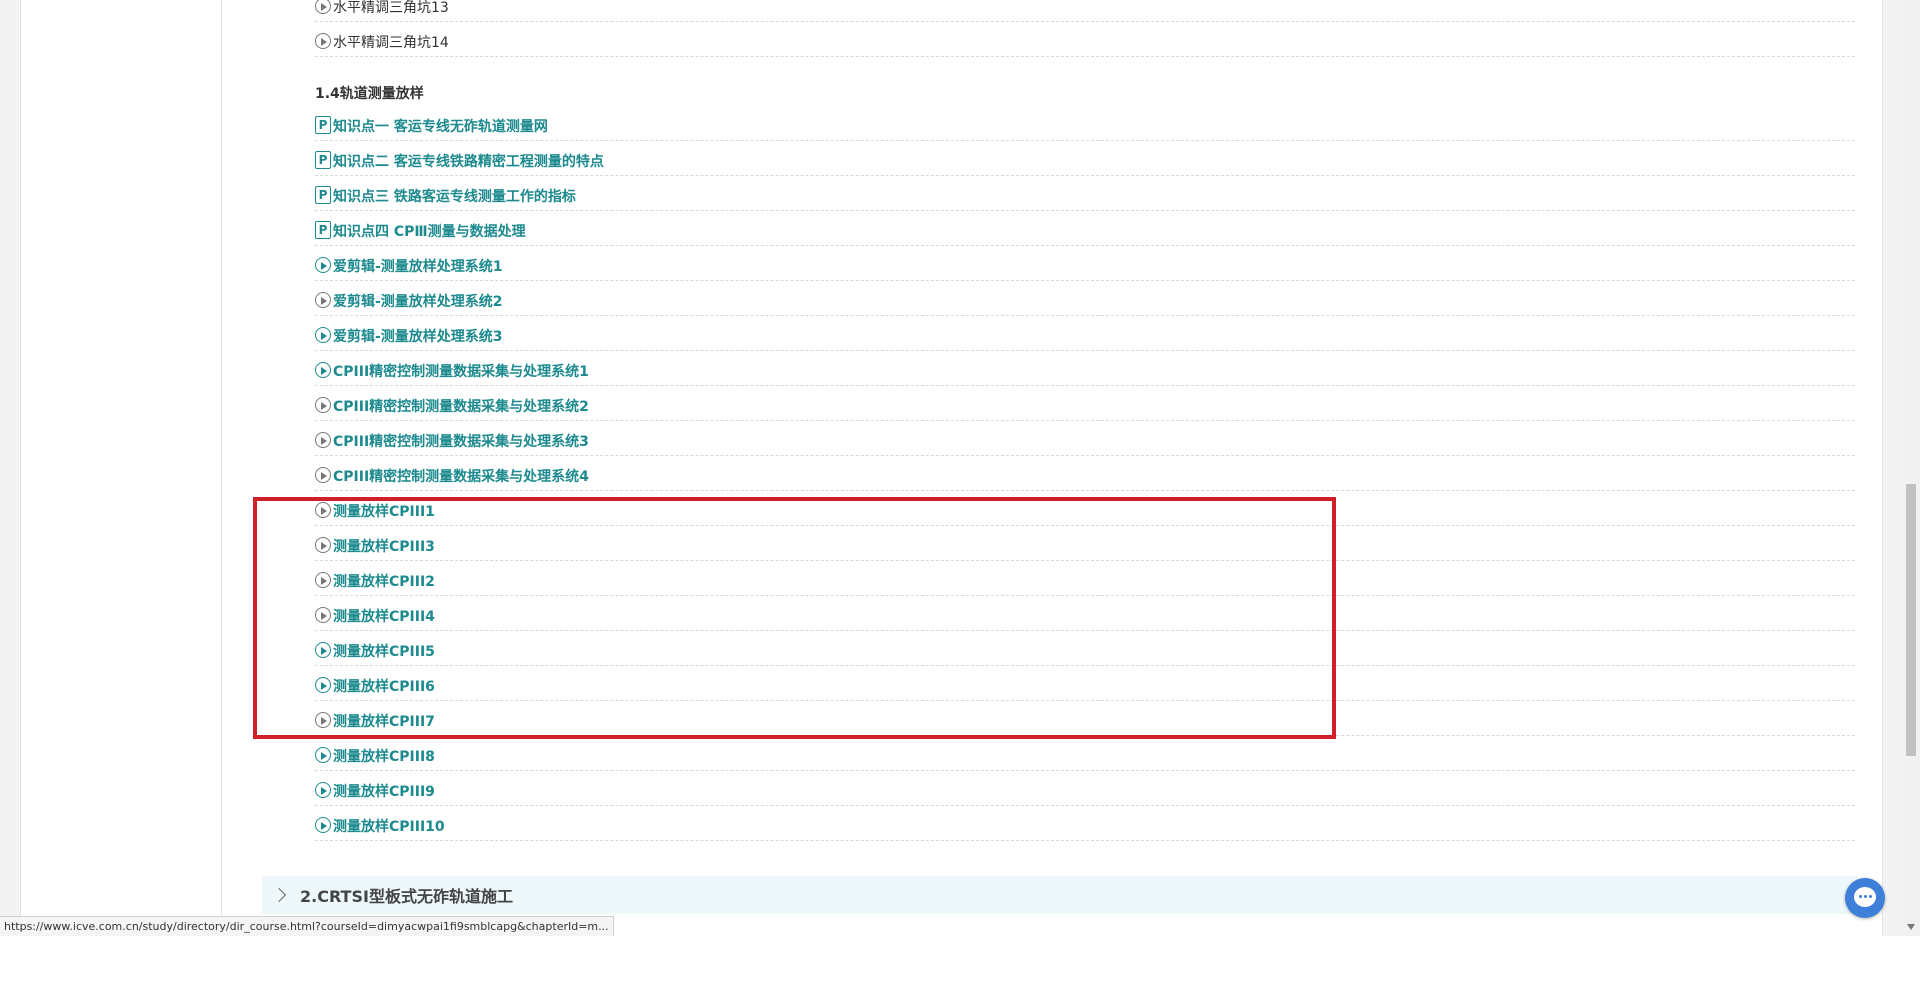  I want to click on list-item: CPIII精密控制测量数据采集与处理系统4, so click(1085, 473).